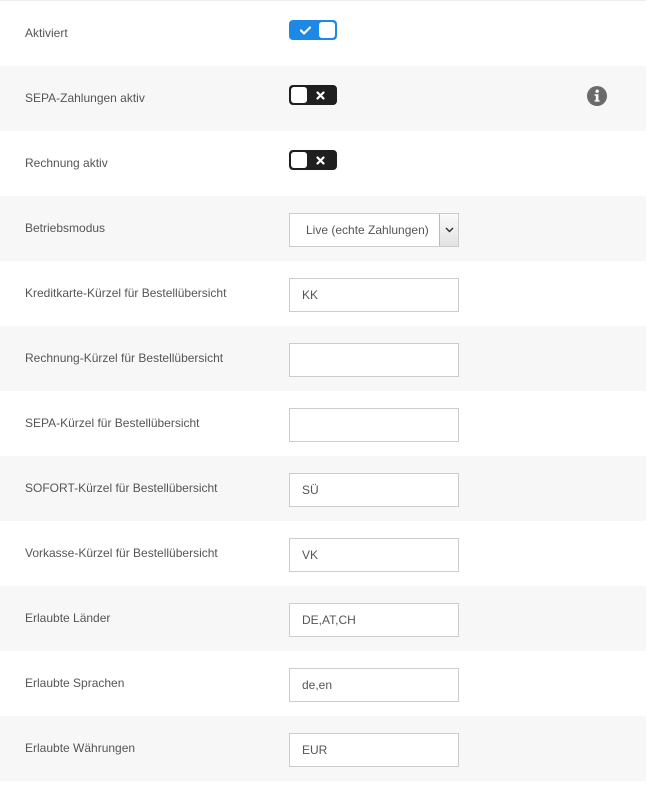 The width and height of the screenshot is (654, 786). Describe the element at coordinates (85, 98) in the screenshot. I see `sepa-payments-label: SEPA-Zahlungen aktiv` at that location.